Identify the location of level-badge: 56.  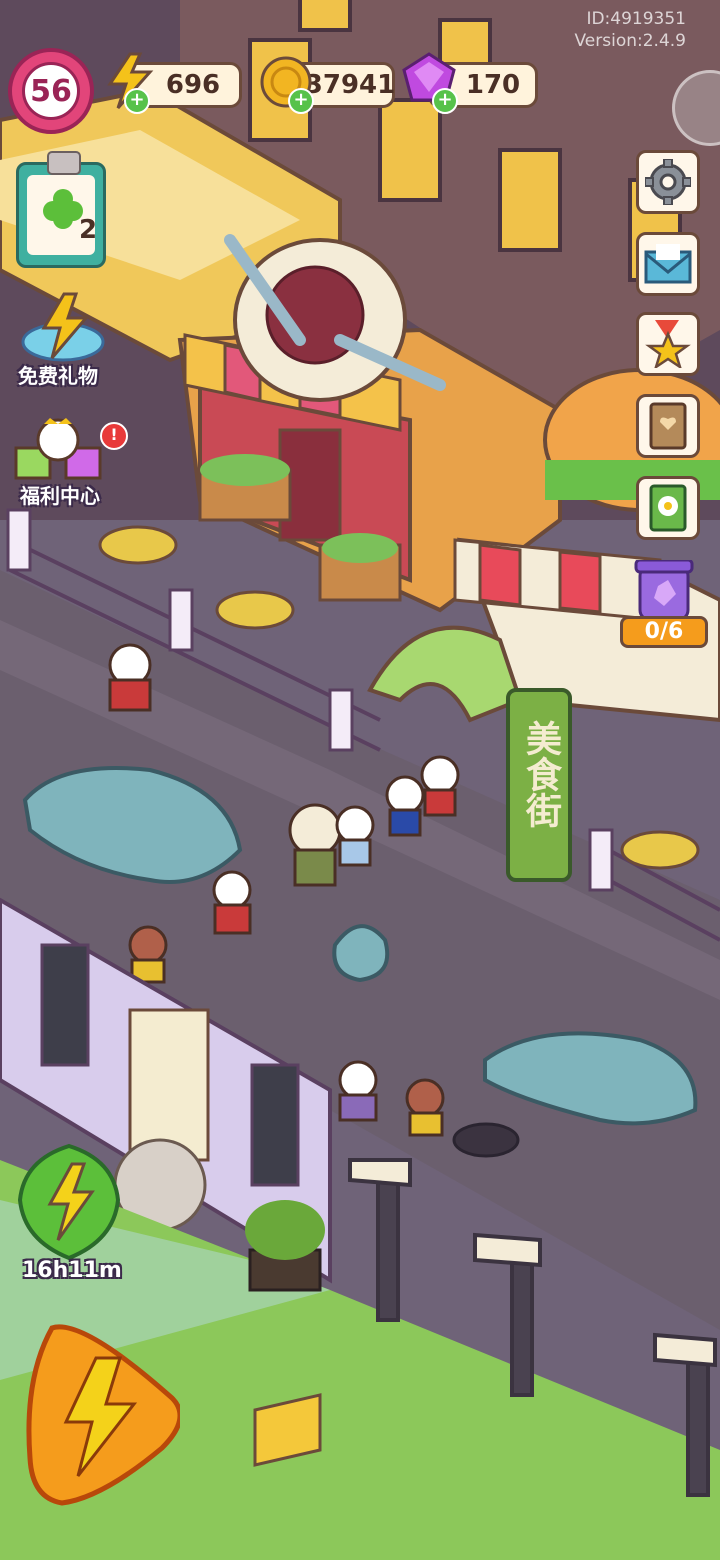
(51, 91).